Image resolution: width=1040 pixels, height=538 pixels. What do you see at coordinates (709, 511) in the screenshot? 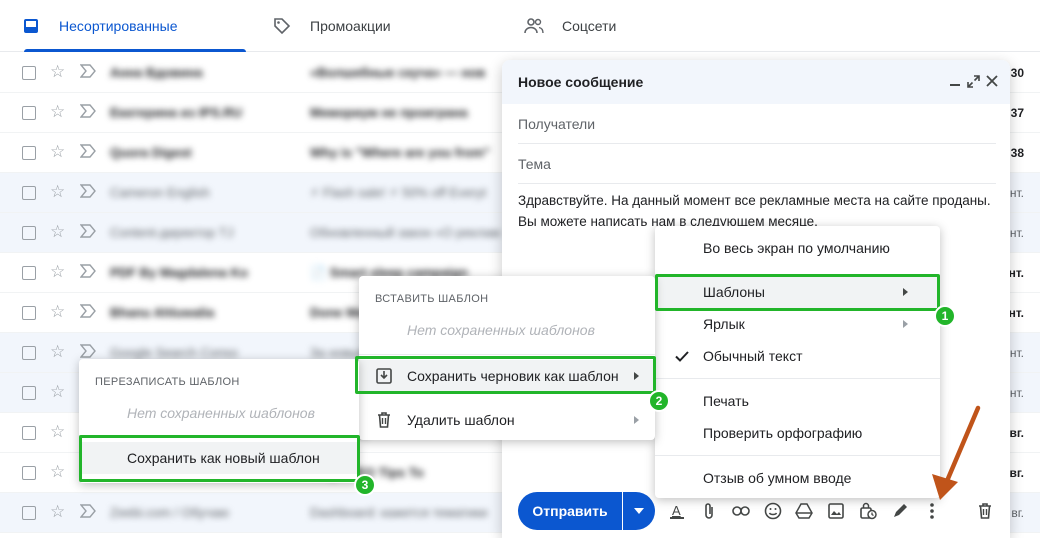
I see `attach-icon` at bounding box center [709, 511].